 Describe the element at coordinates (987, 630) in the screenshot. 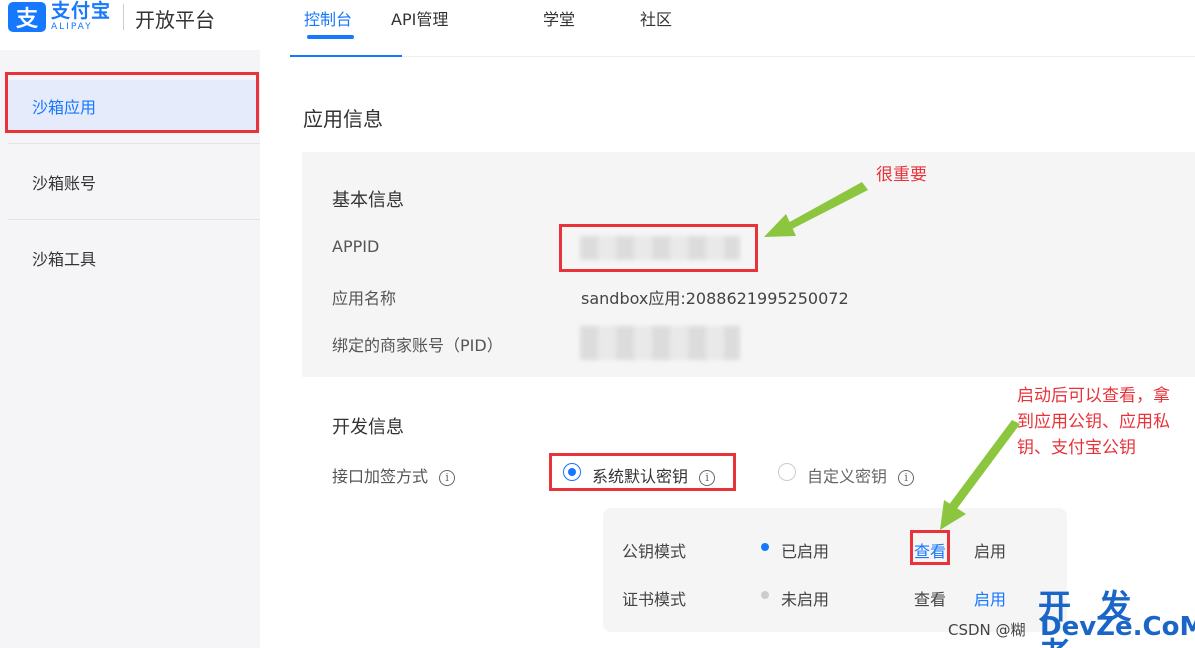

I see `csdn-watermark: CSDN @糊` at that location.